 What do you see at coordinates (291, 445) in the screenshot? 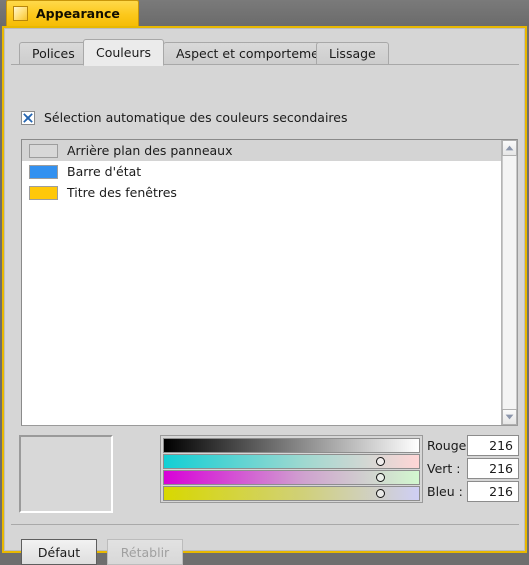
I see `value-slider` at bounding box center [291, 445].